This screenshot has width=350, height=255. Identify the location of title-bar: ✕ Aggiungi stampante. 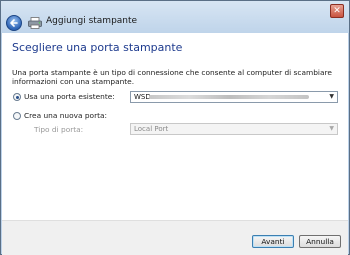
(175, 17).